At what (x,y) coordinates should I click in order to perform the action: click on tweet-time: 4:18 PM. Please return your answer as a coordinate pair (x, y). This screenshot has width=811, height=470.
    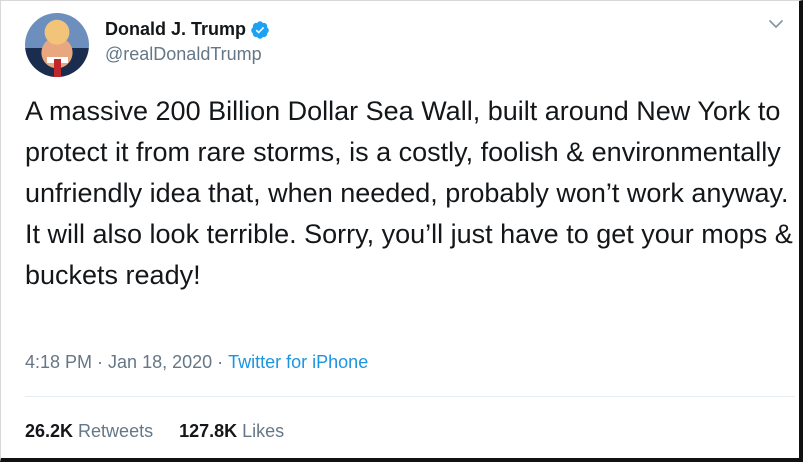
    Looking at the image, I should click on (58, 362).